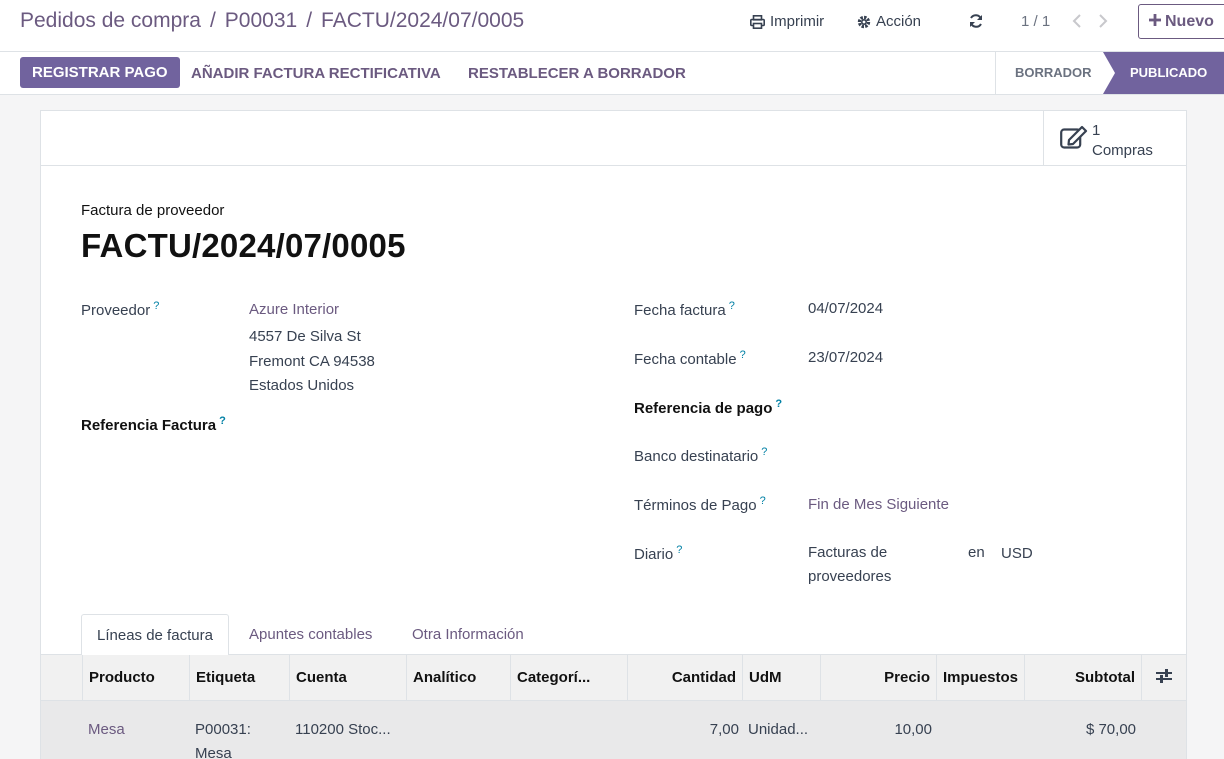  Describe the element at coordinates (976, 552) in the screenshot. I see `journal-in-label: en` at that location.